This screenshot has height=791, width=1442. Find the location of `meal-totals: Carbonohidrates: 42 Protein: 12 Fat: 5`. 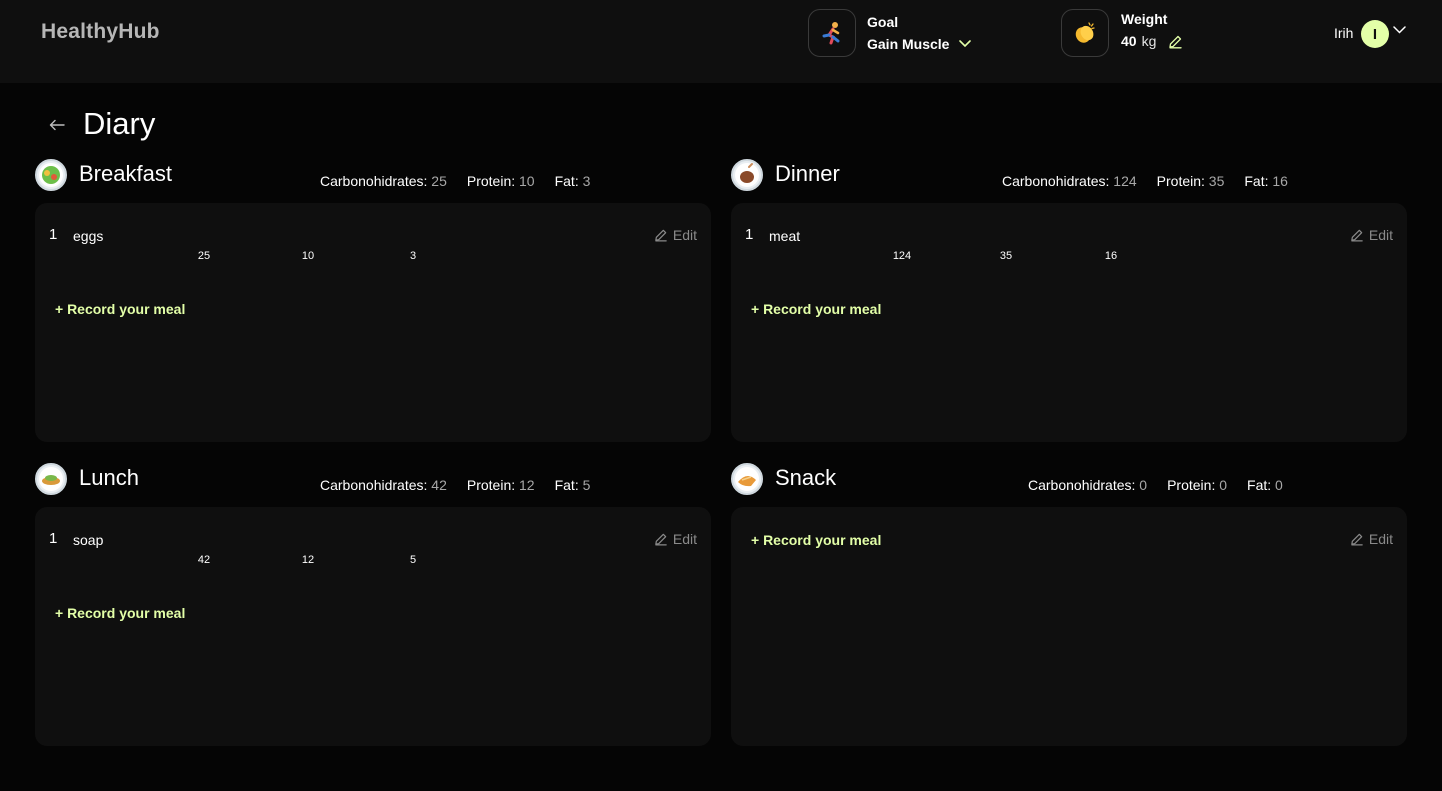

meal-totals: Carbonohidrates: 42 Protein: 12 Fat: 5 is located at coordinates (455, 485).